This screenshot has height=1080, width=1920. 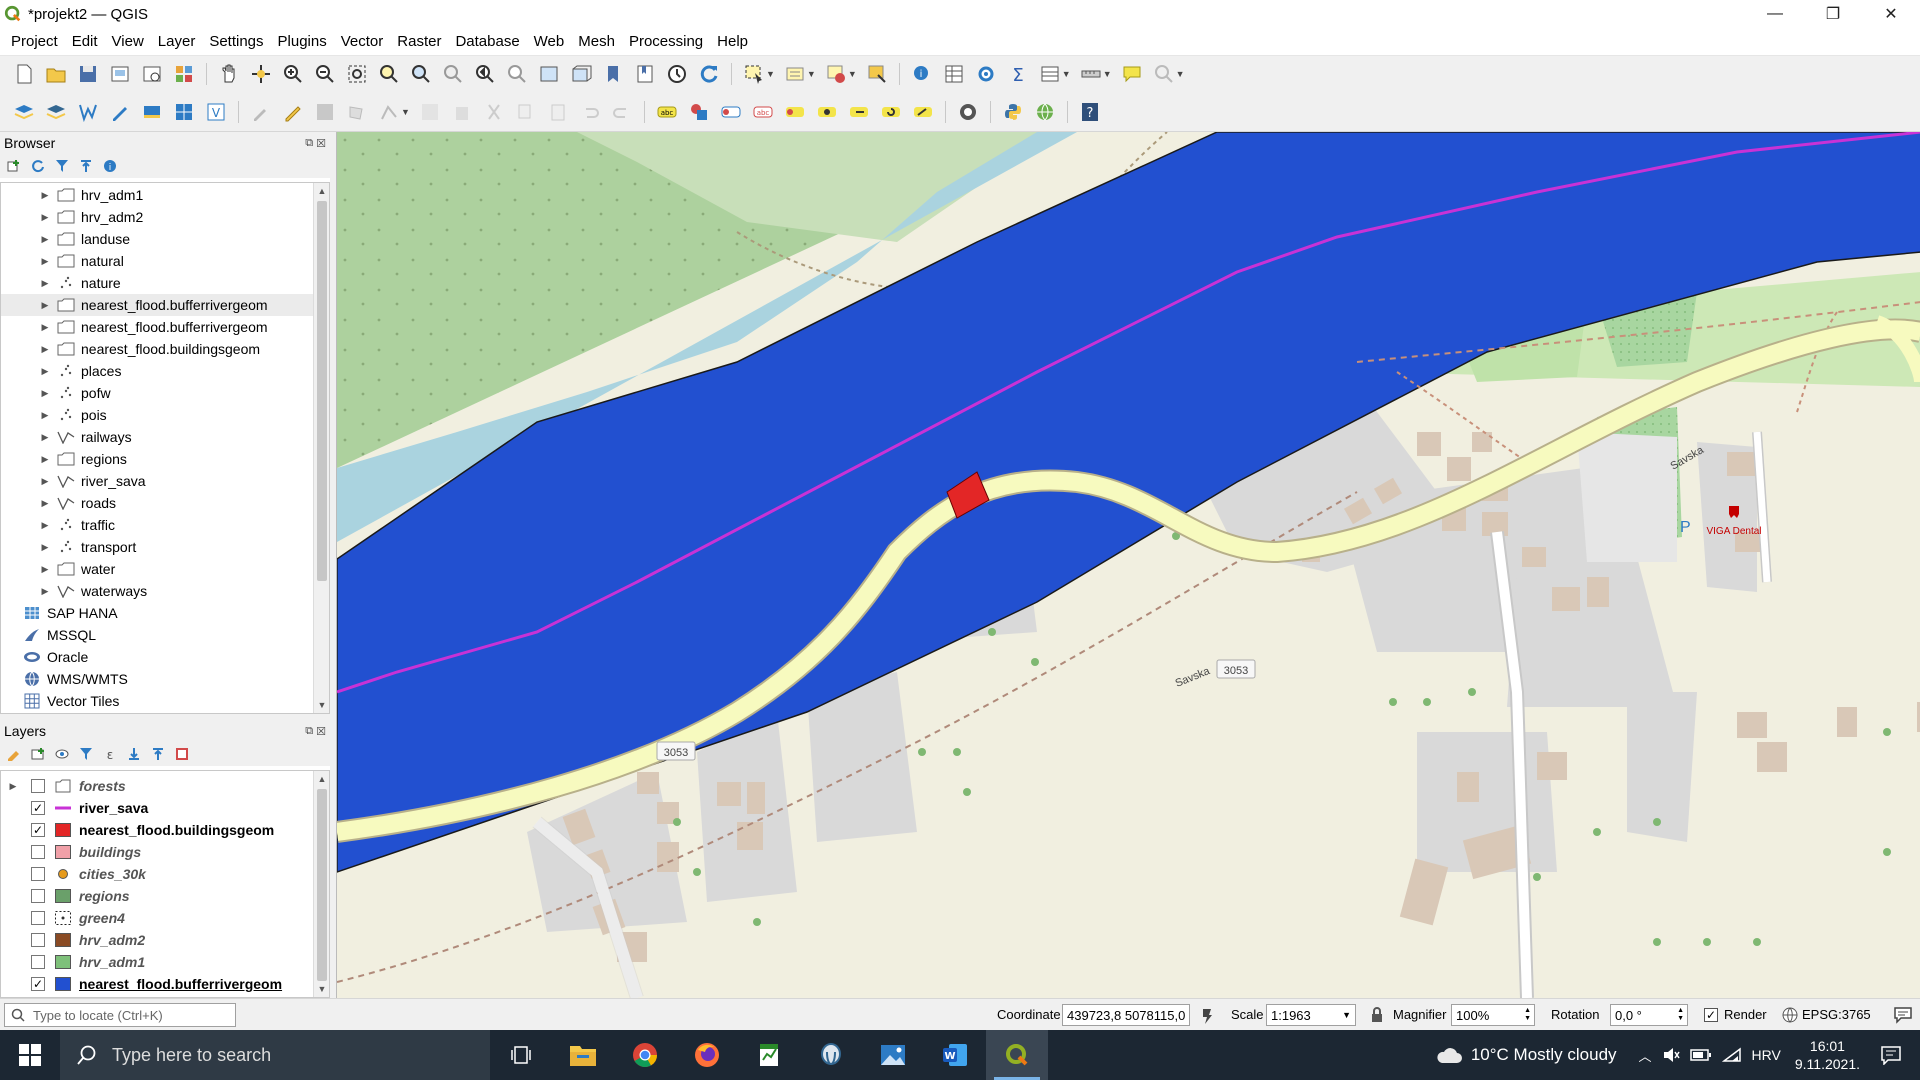 What do you see at coordinates (1045, 112) in the screenshot?
I see `plugin-globe-icon` at bounding box center [1045, 112].